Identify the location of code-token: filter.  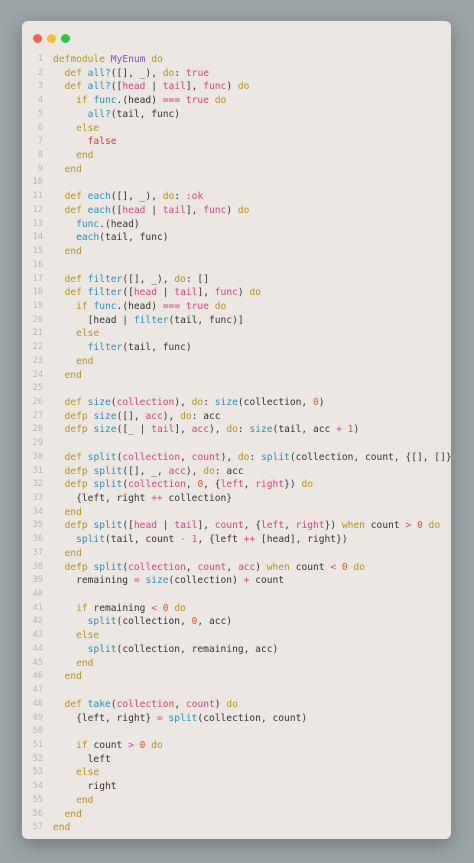
(105, 279).